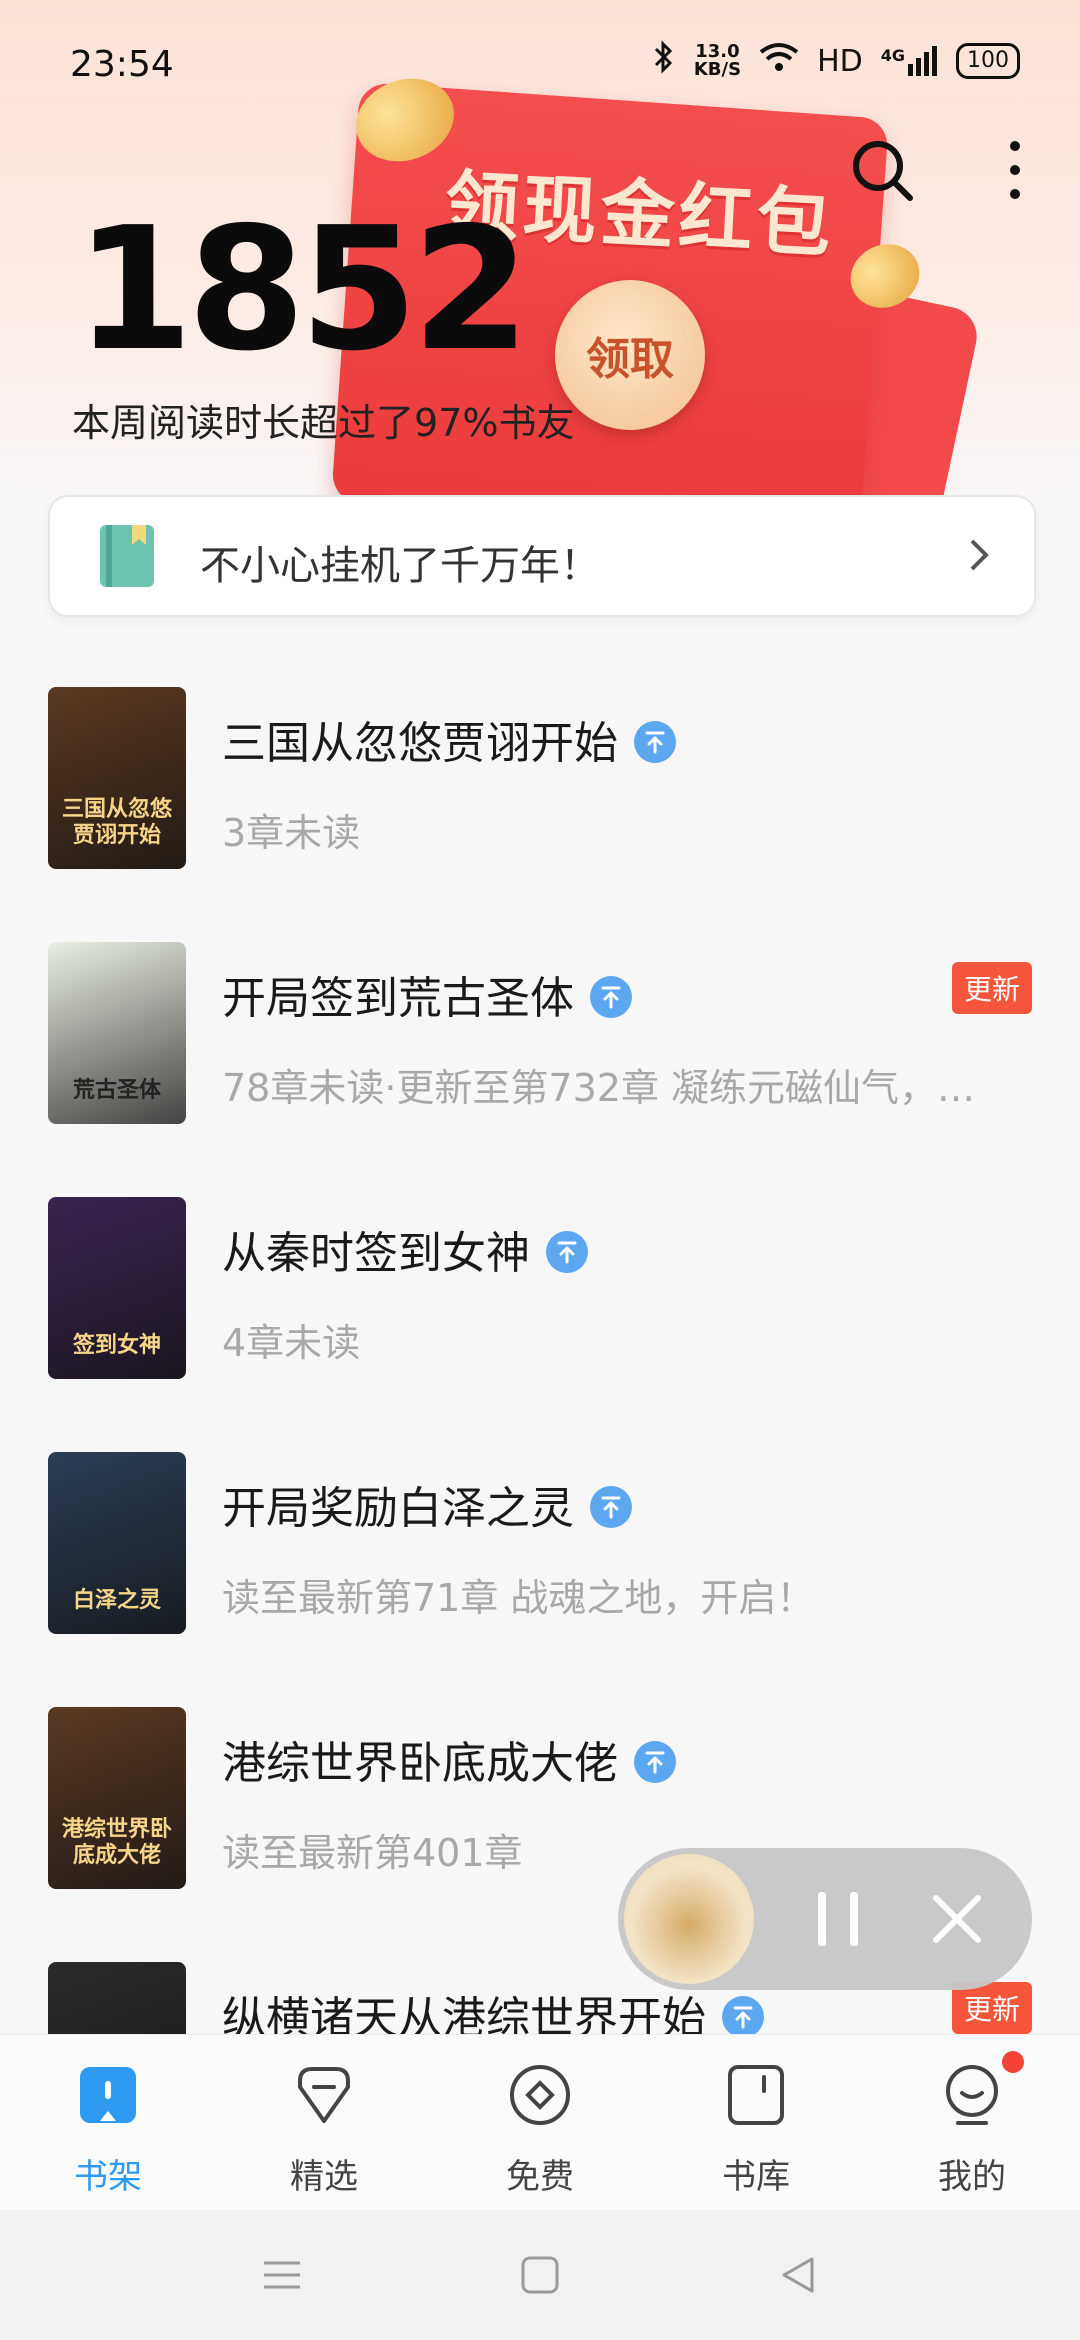  I want to click on bottom-tab-bar: 书架 精选 免费 书库 我的, so click(540, 2122).